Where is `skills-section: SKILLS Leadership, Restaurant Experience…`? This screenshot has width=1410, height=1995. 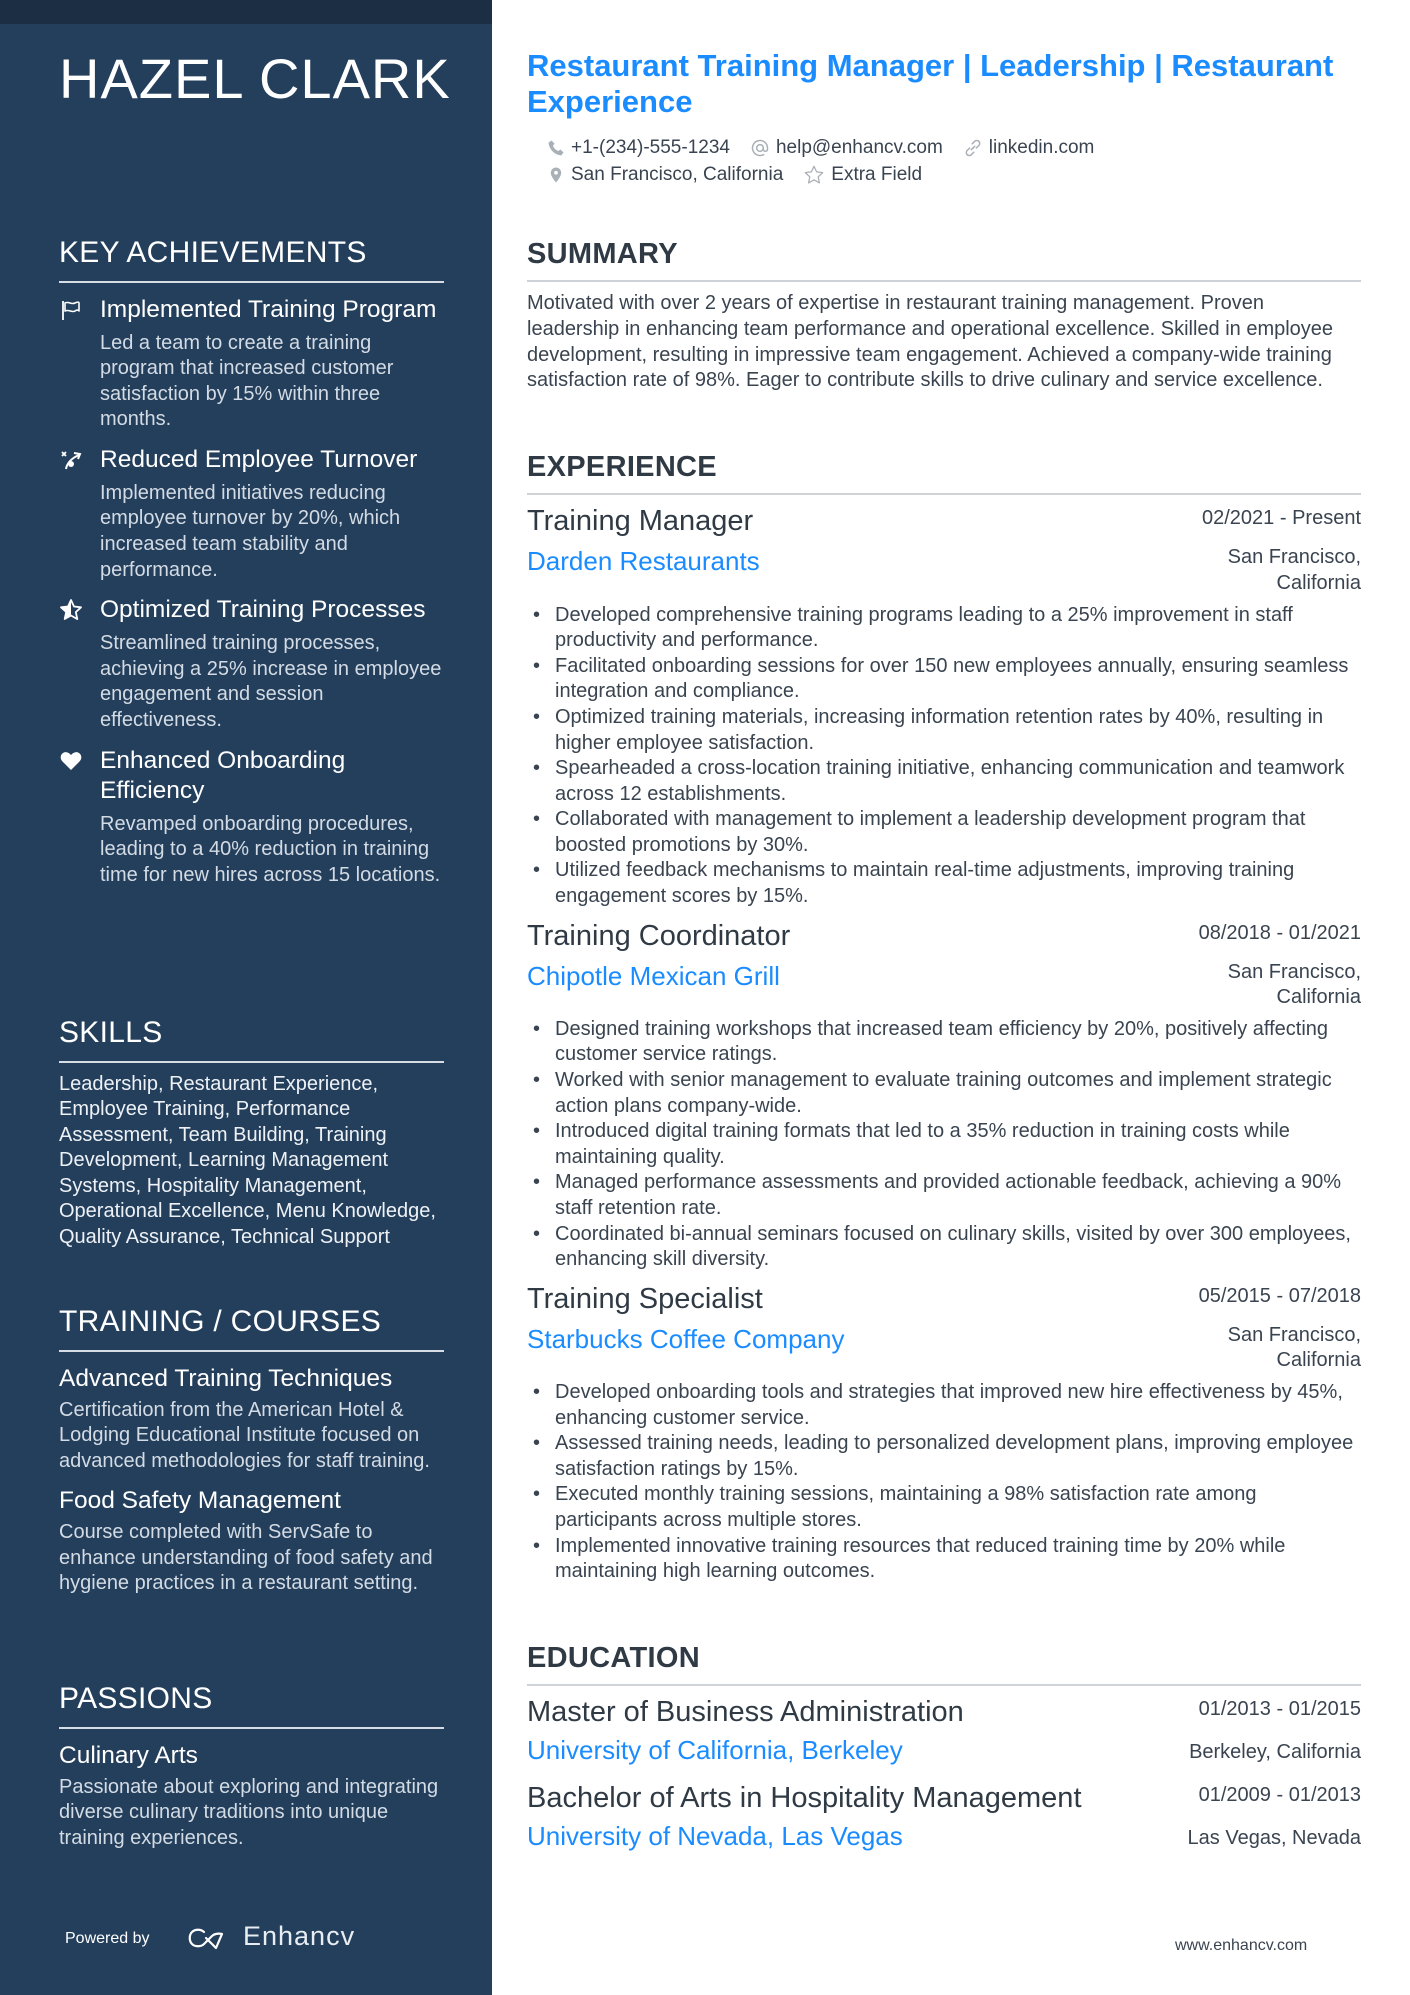 skills-section: SKILLS Leadership, Restaurant Experience… is located at coordinates (251, 1133).